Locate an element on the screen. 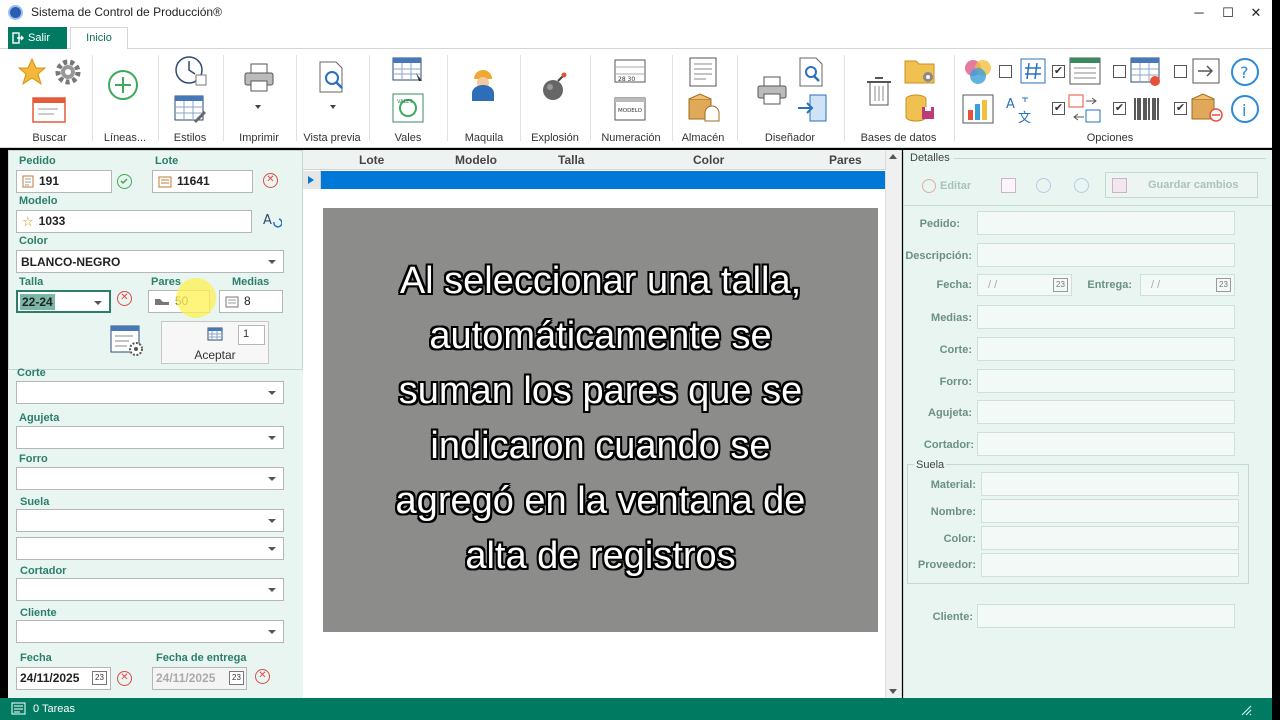 This screenshot has width=1280, height=720. clock-icon is located at coordinates (191, 71).